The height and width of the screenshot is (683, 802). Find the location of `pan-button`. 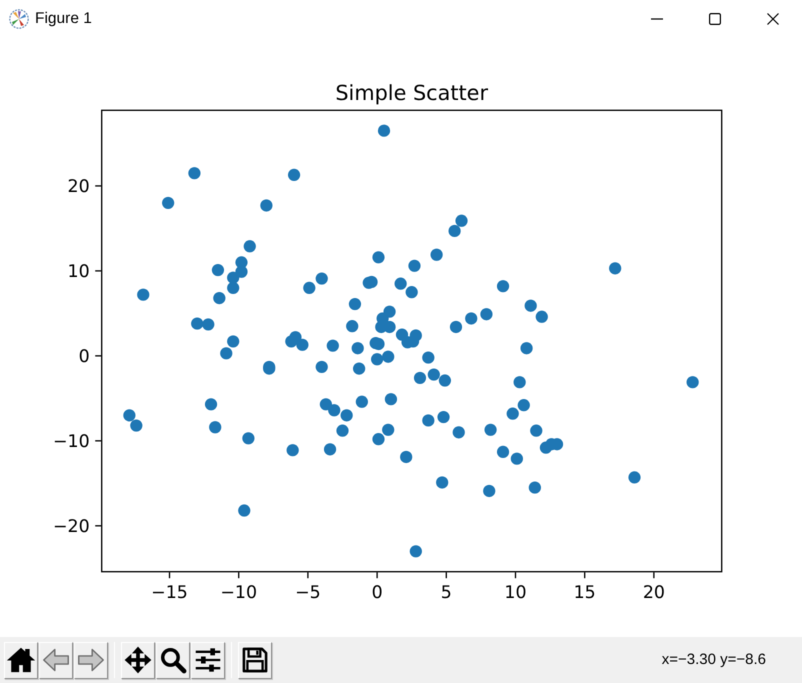

pan-button is located at coordinates (138, 660).